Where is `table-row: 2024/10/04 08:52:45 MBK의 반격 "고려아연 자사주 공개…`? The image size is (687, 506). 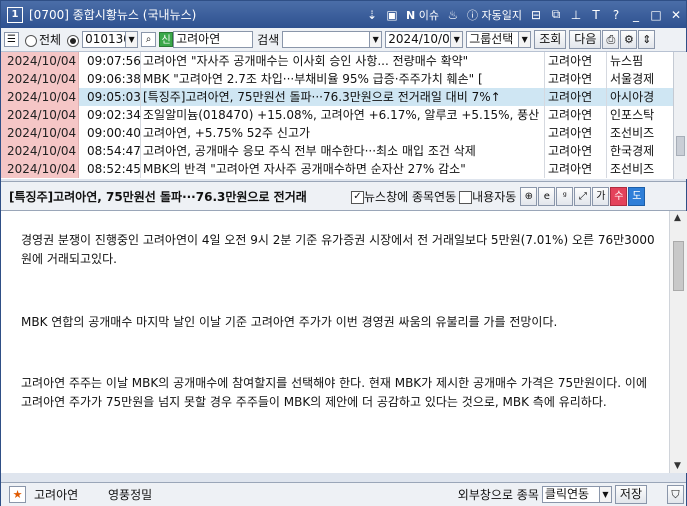
table-row: 2024/10/04 08:52:45 MBK의 반격 "고려아연 자사주 공개… is located at coordinates (337, 169).